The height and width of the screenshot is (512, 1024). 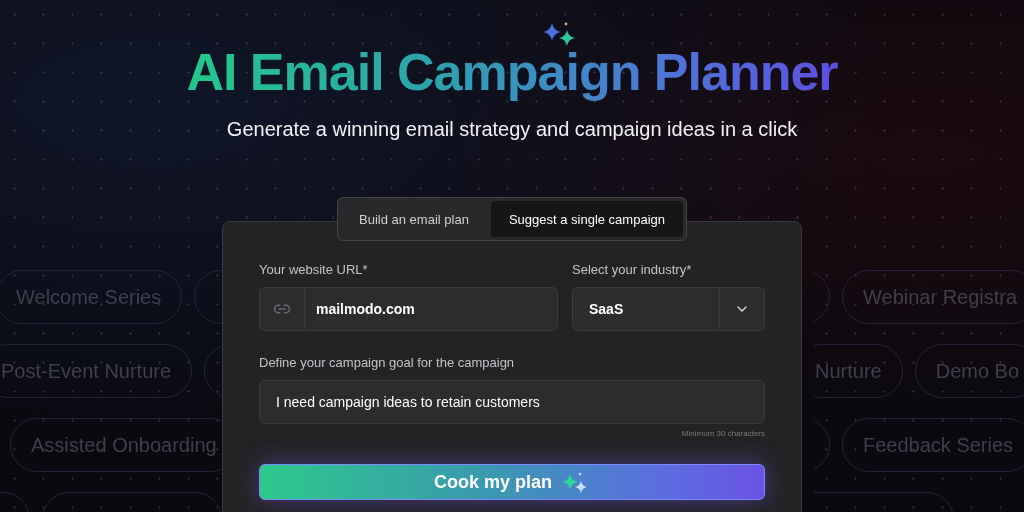 What do you see at coordinates (668, 309) in the screenshot?
I see `industry-select: SaaS` at bounding box center [668, 309].